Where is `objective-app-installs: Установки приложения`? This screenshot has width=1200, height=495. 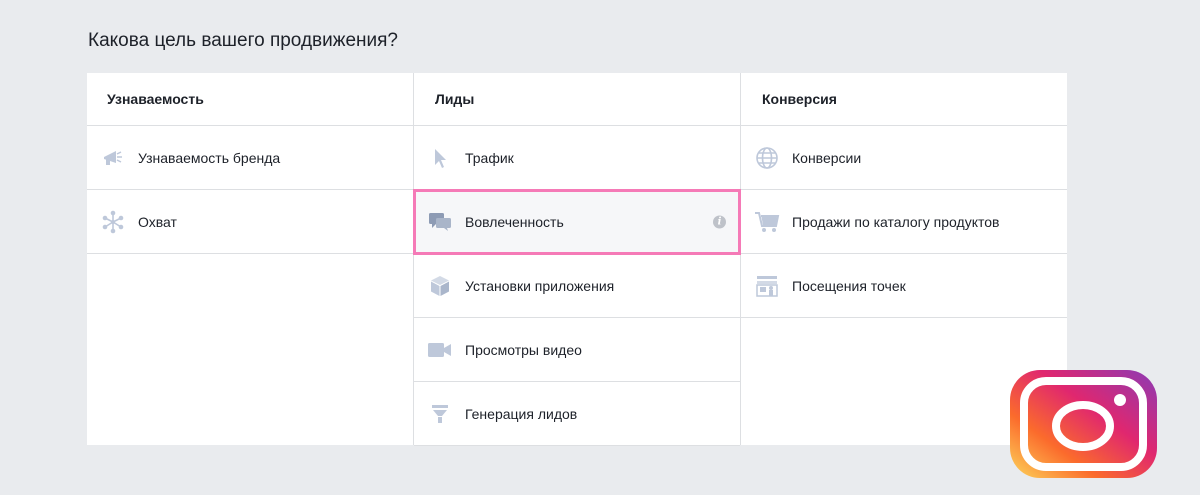
objective-app-installs: Установки приложения is located at coordinates (577, 286).